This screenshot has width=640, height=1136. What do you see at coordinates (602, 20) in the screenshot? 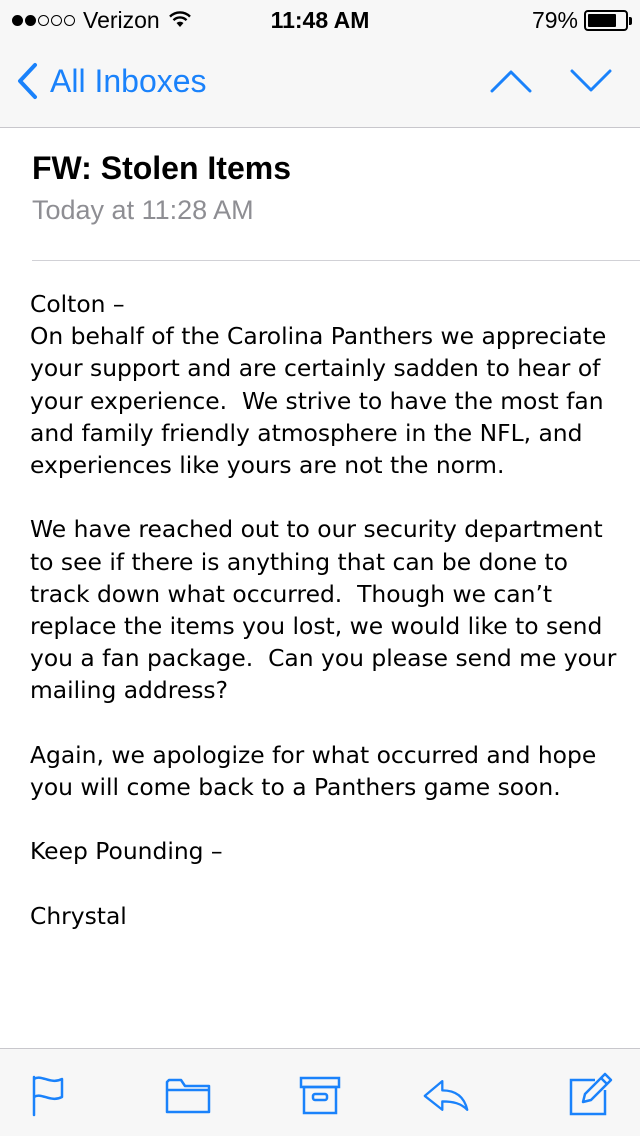
I see `battery-level` at bounding box center [602, 20].